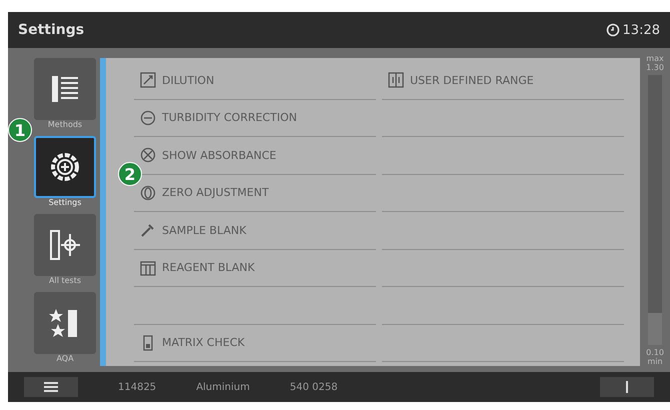 Image resolution: width=670 pixels, height=410 pixels. I want to click on callout-badge: 1, so click(20, 130).